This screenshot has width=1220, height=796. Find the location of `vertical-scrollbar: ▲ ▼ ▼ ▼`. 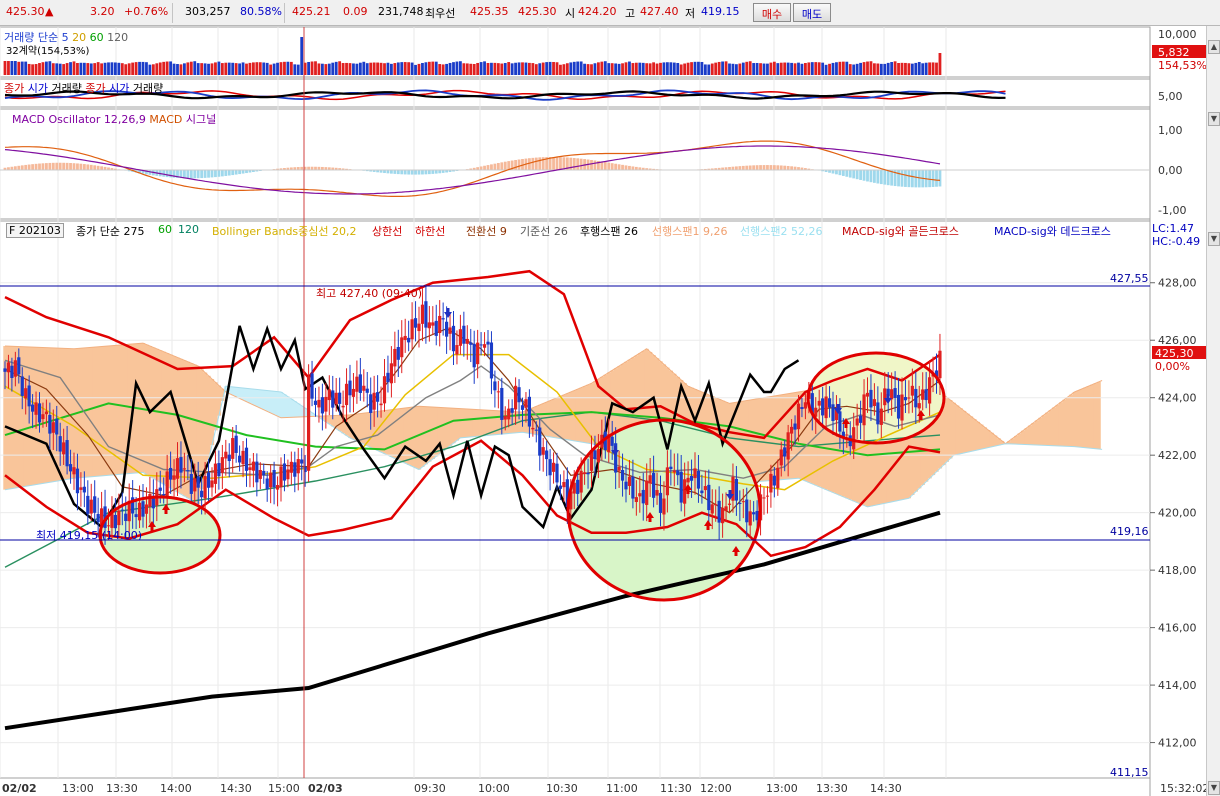

vertical-scrollbar: ▲ ▼ ▼ ▼ is located at coordinates (1213, 411).